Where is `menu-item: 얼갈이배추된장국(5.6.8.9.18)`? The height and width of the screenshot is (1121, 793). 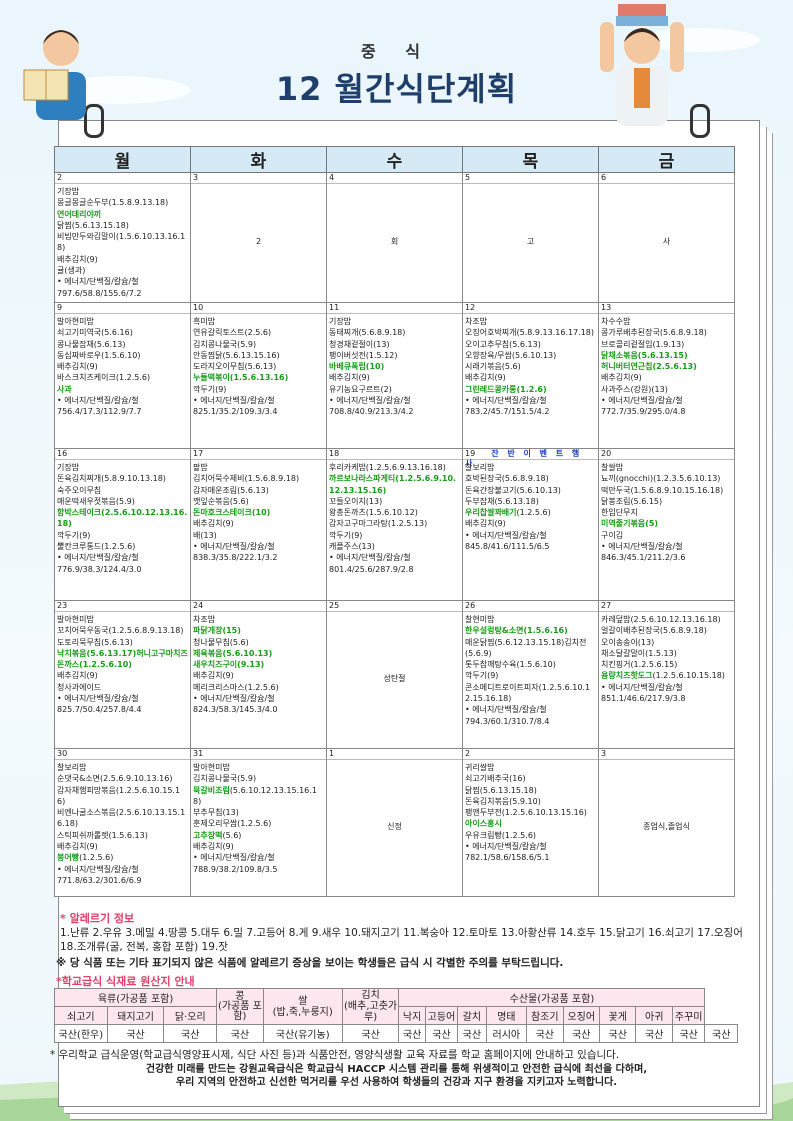 menu-item: 얼갈이배추된장국(5.6.8.9.18) is located at coordinates (666, 630).